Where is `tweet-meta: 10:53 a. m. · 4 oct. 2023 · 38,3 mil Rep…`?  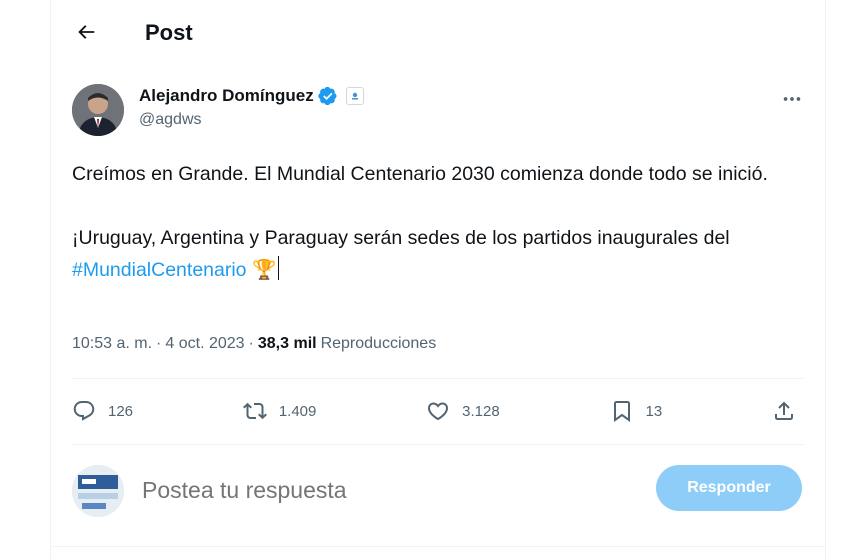
tweet-meta: 10:53 a. m. · 4 oct. 2023 · 38,3 mil Rep… is located at coordinates (254, 344).